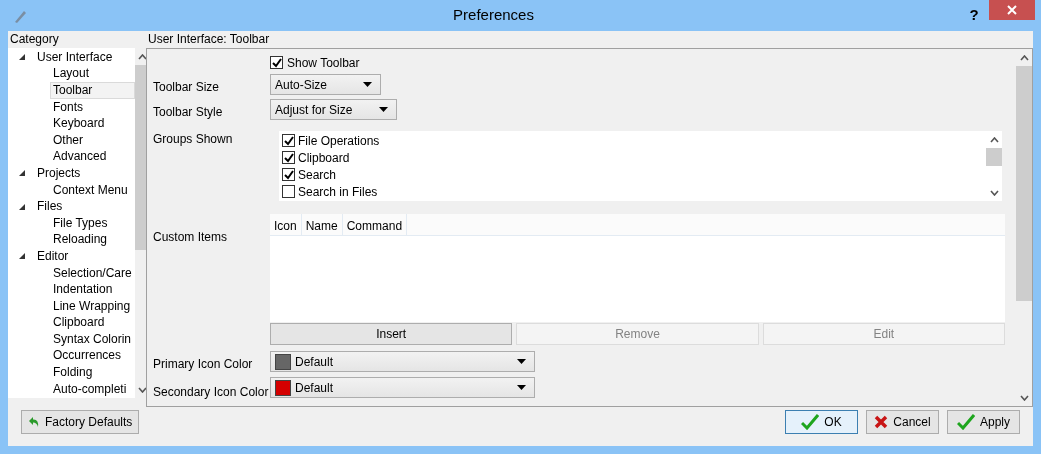  What do you see at coordinates (339, 141) in the screenshot?
I see `checkbox-label: File Operations` at bounding box center [339, 141].